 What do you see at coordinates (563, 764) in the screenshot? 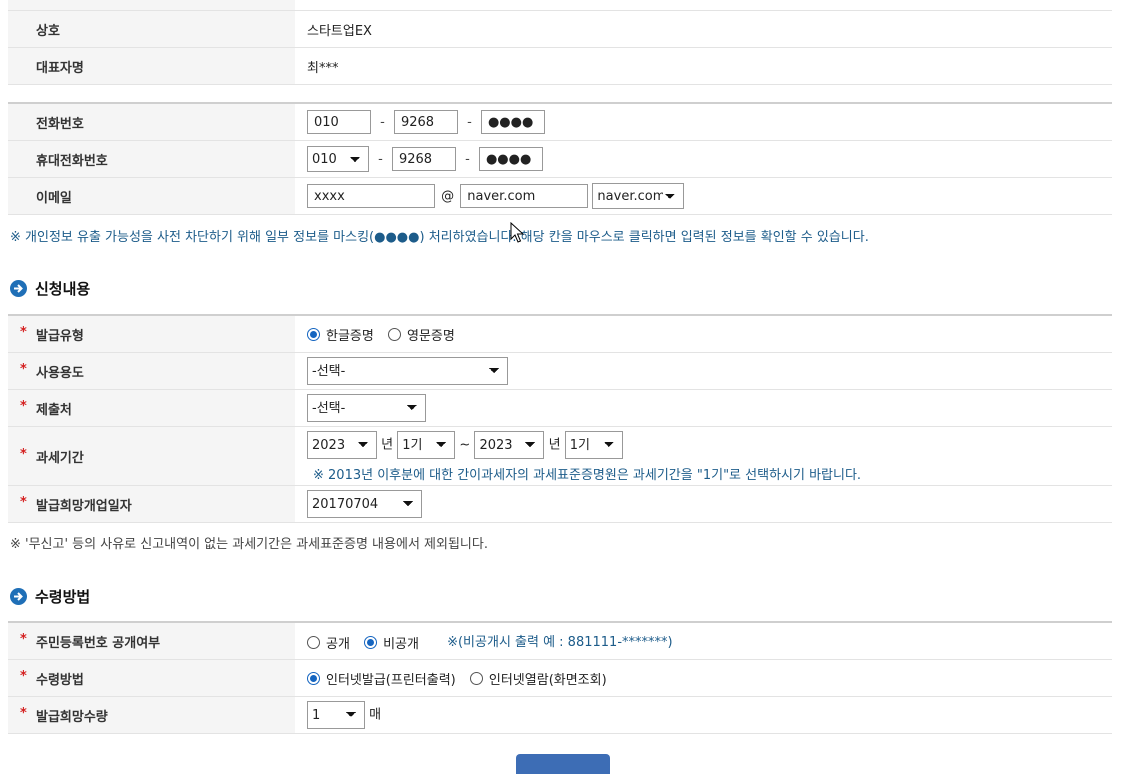
I see `submit-button` at bounding box center [563, 764].